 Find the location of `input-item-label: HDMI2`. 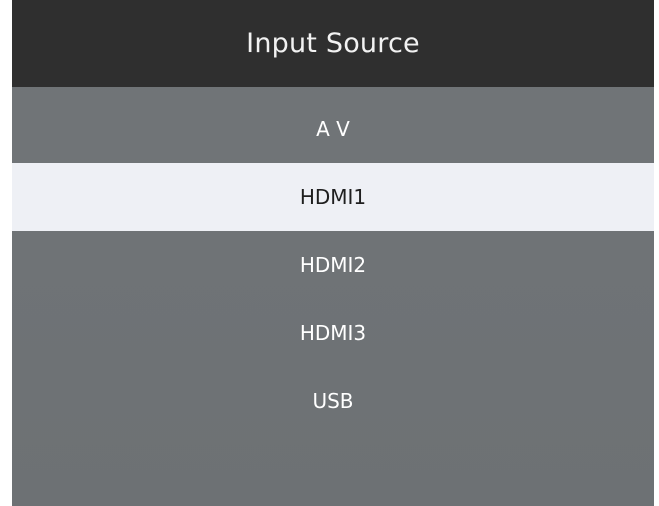

input-item-label: HDMI2 is located at coordinates (333, 265).